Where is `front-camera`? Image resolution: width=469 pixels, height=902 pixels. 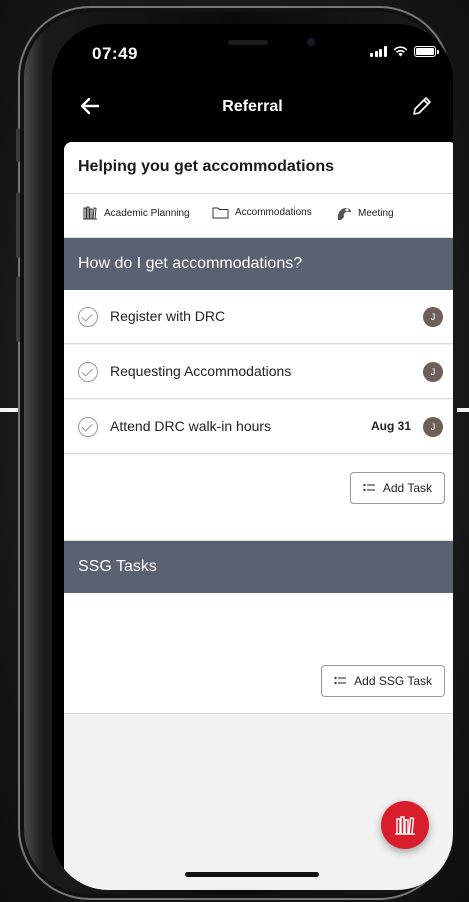 front-camera is located at coordinates (311, 42).